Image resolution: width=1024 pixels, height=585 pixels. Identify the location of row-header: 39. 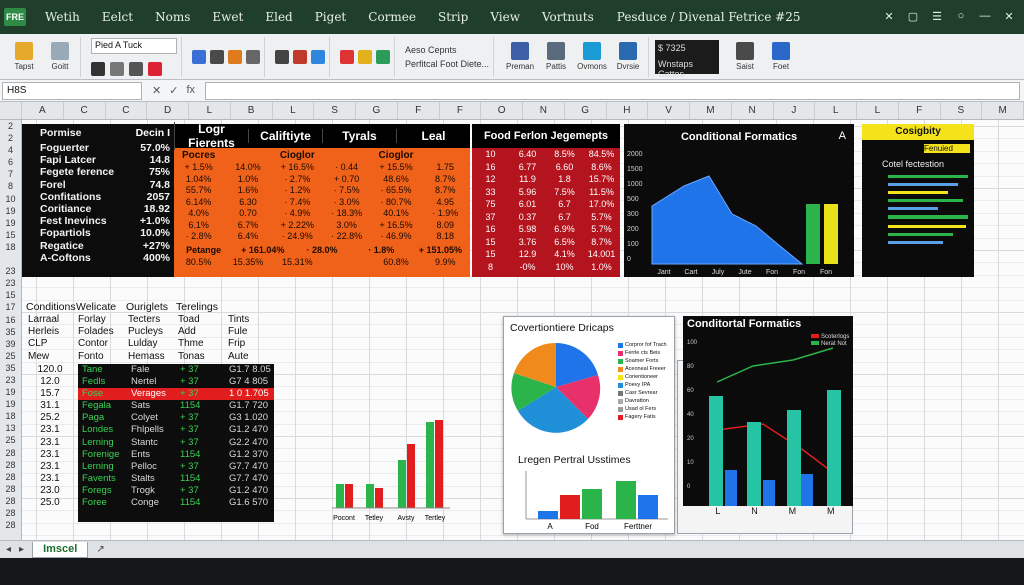
(10, 344).